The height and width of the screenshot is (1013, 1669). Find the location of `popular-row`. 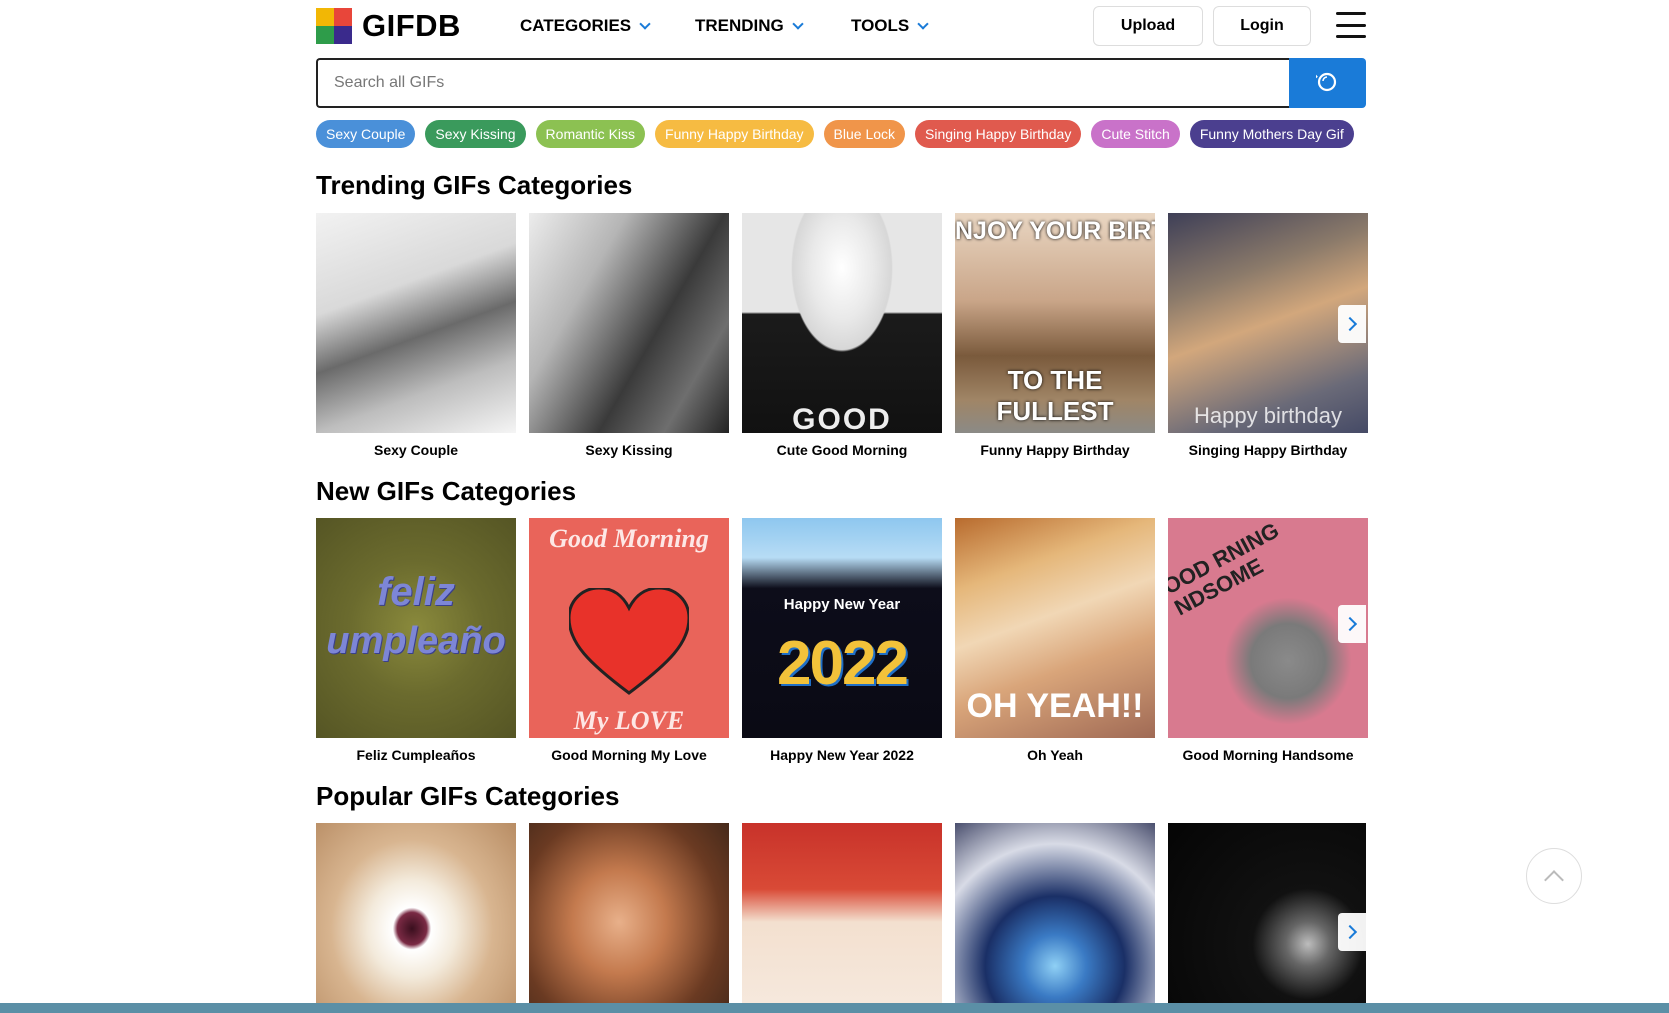

popular-row is located at coordinates (841, 913).